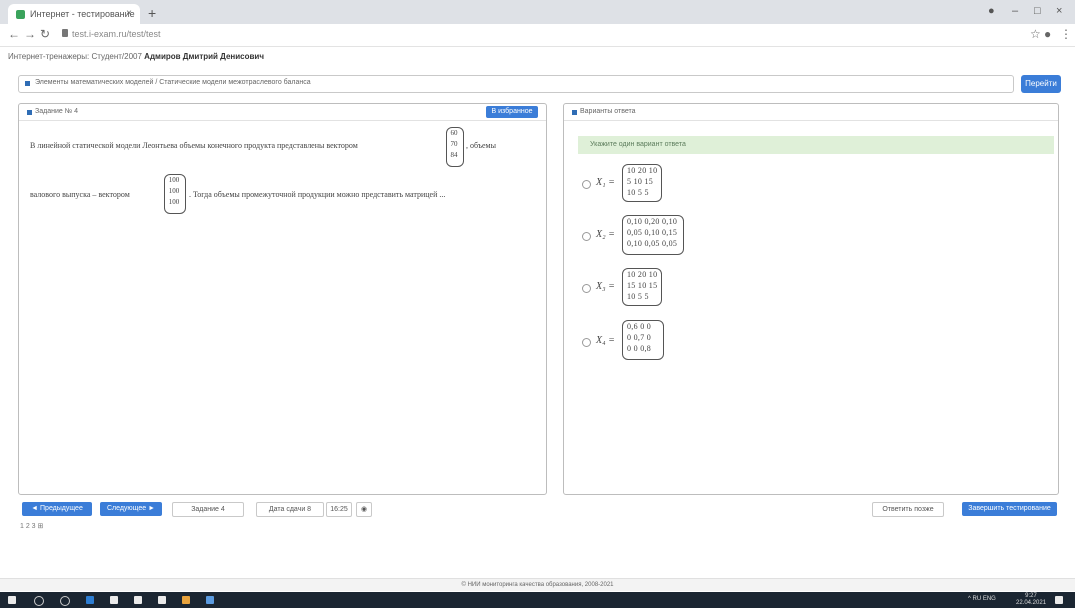 Image resolution: width=1075 pixels, height=608 pixels. Describe the element at coordinates (537, 12) in the screenshot. I see `browser-tab-bar` at that location.